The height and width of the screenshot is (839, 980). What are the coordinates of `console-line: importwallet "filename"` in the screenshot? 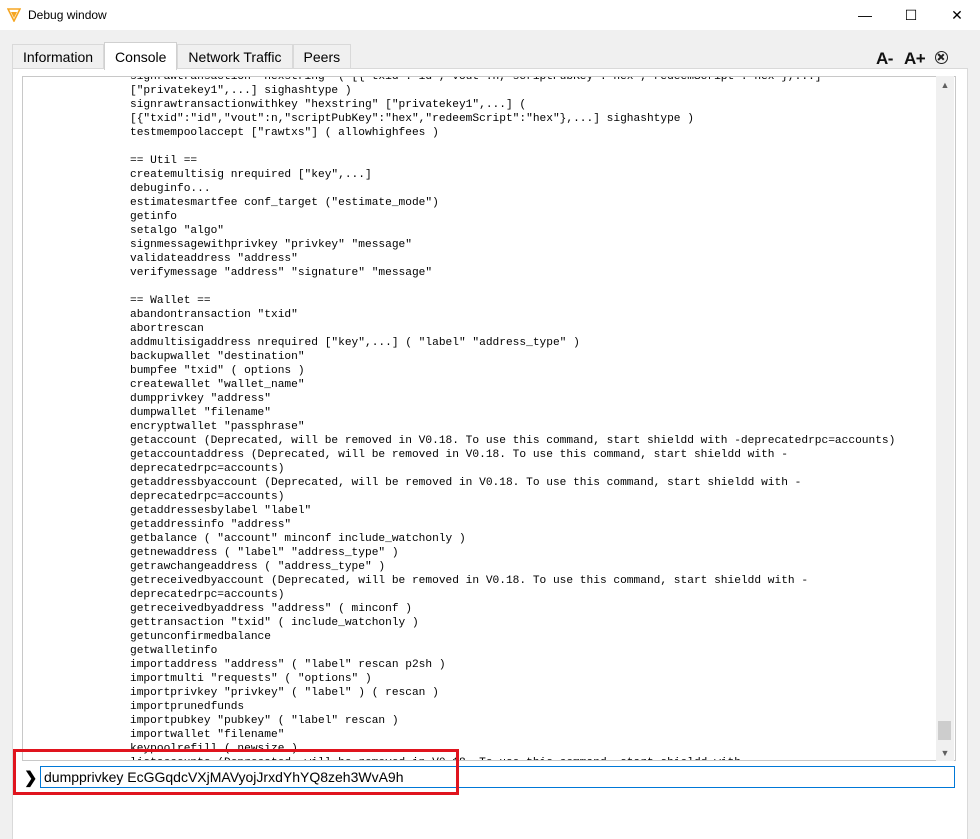 It's located at (207, 735).